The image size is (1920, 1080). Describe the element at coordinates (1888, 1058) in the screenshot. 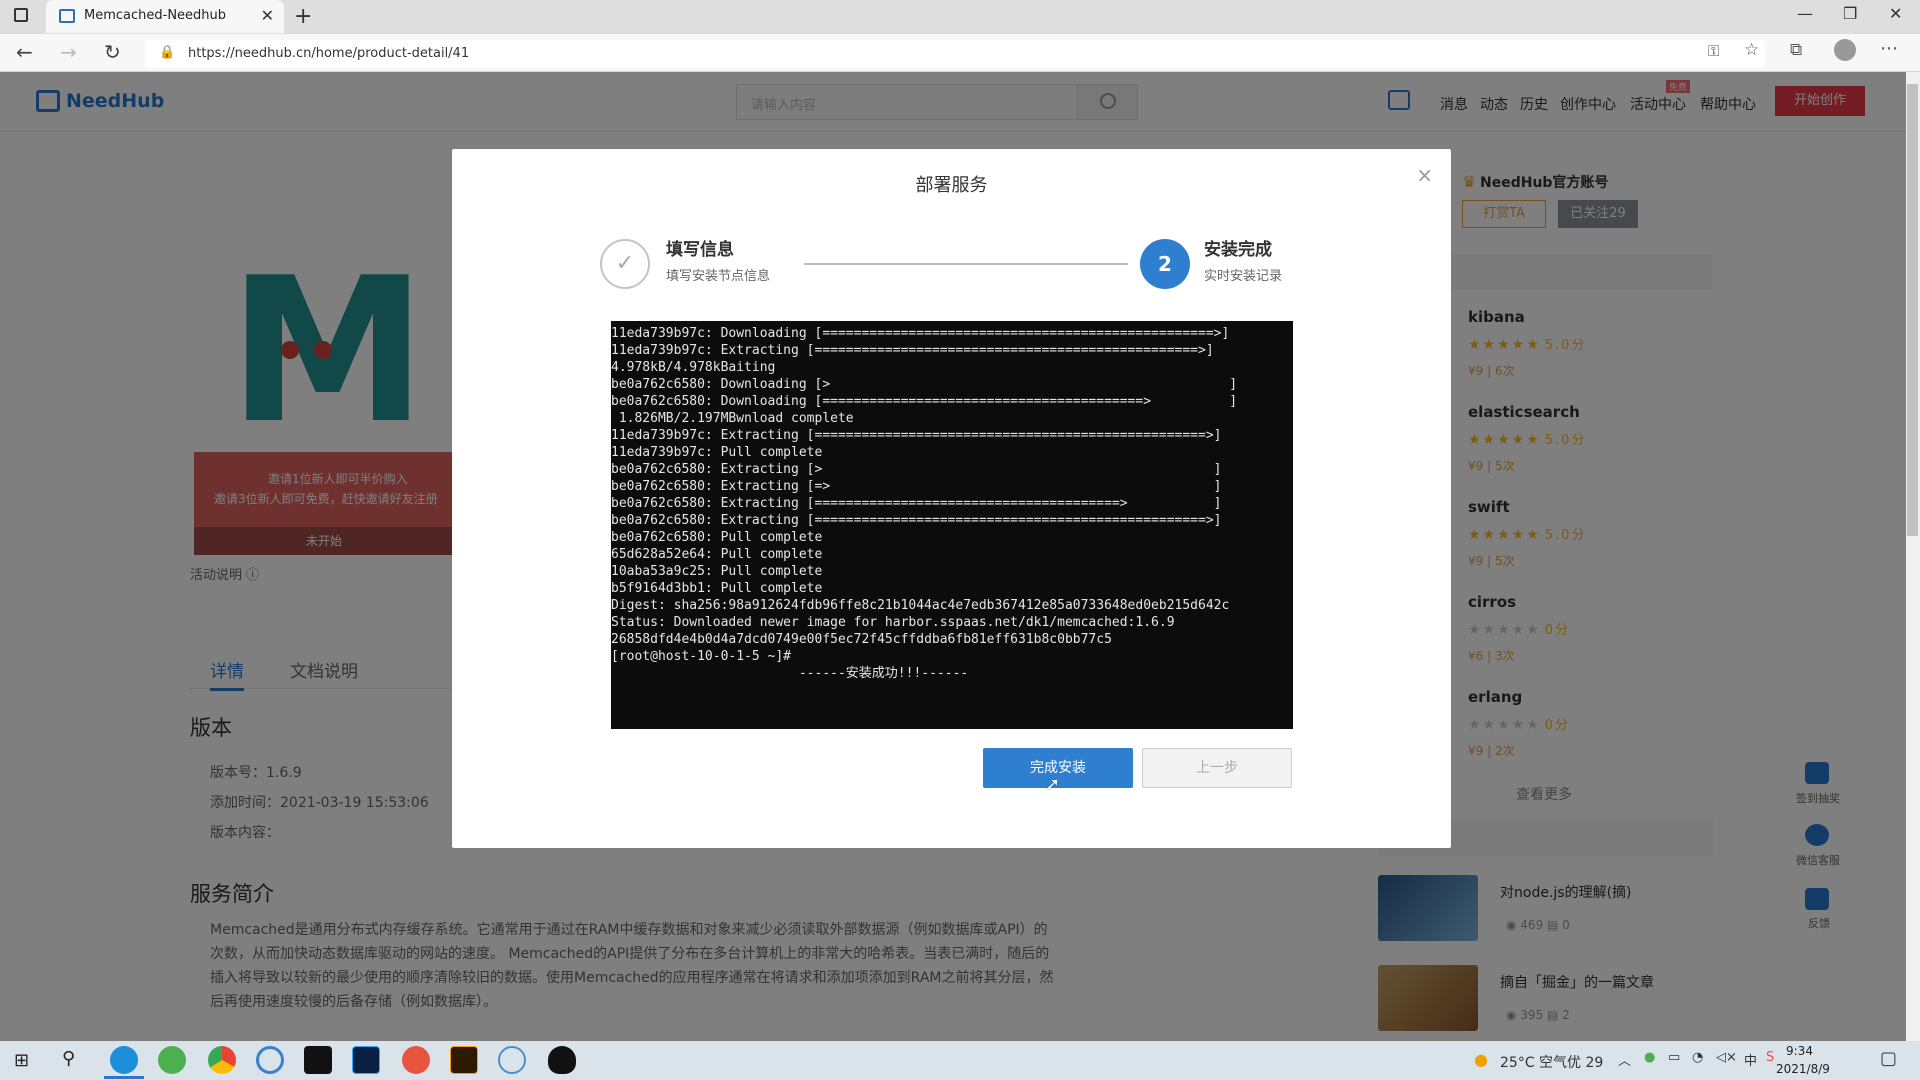

I see `notification-icon: ▢` at that location.